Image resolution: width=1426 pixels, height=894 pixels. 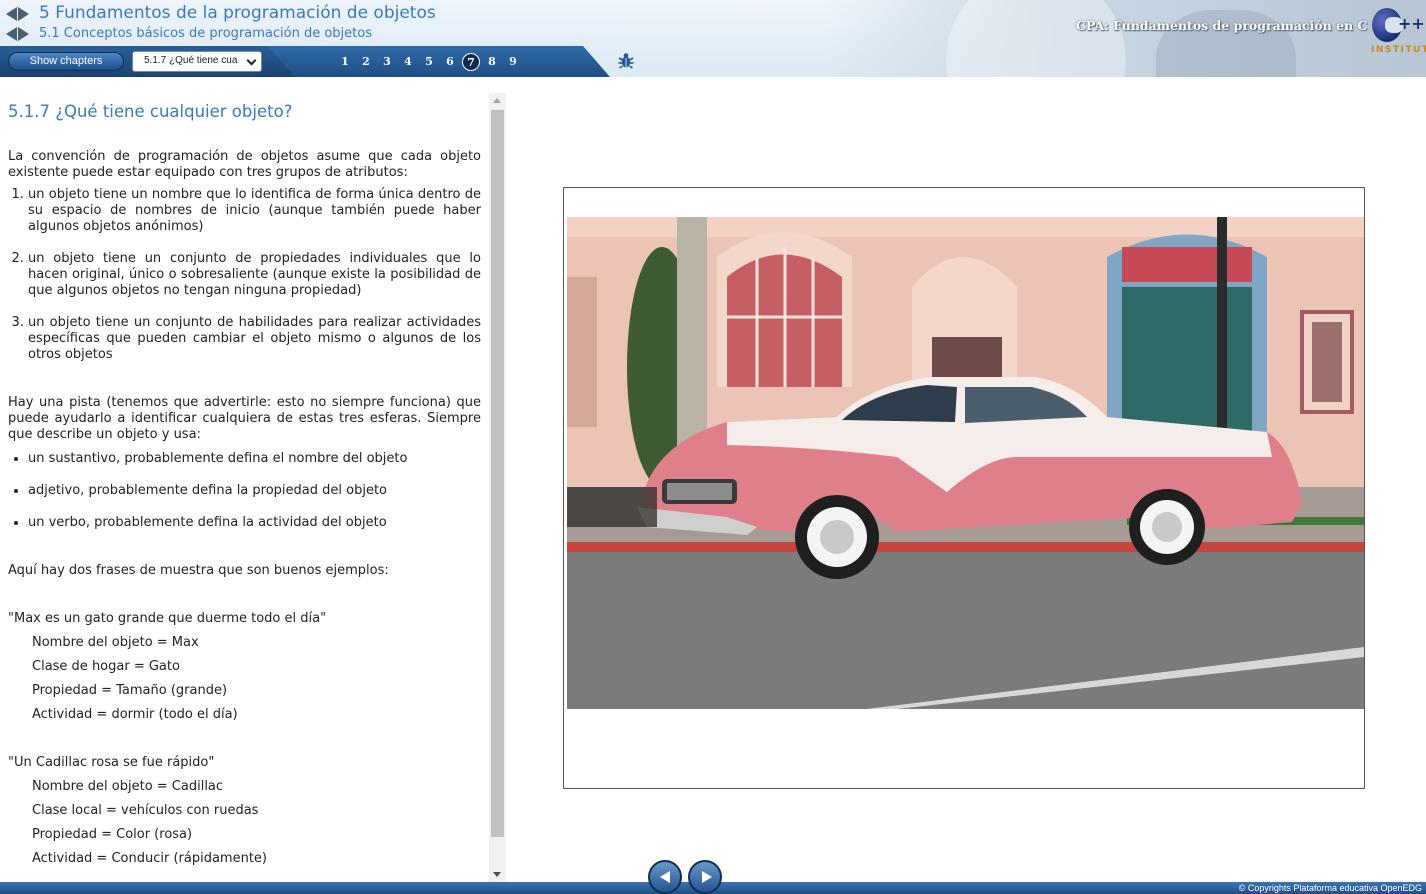 I want to click on page-number-8: 8, so click(x=492, y=62).